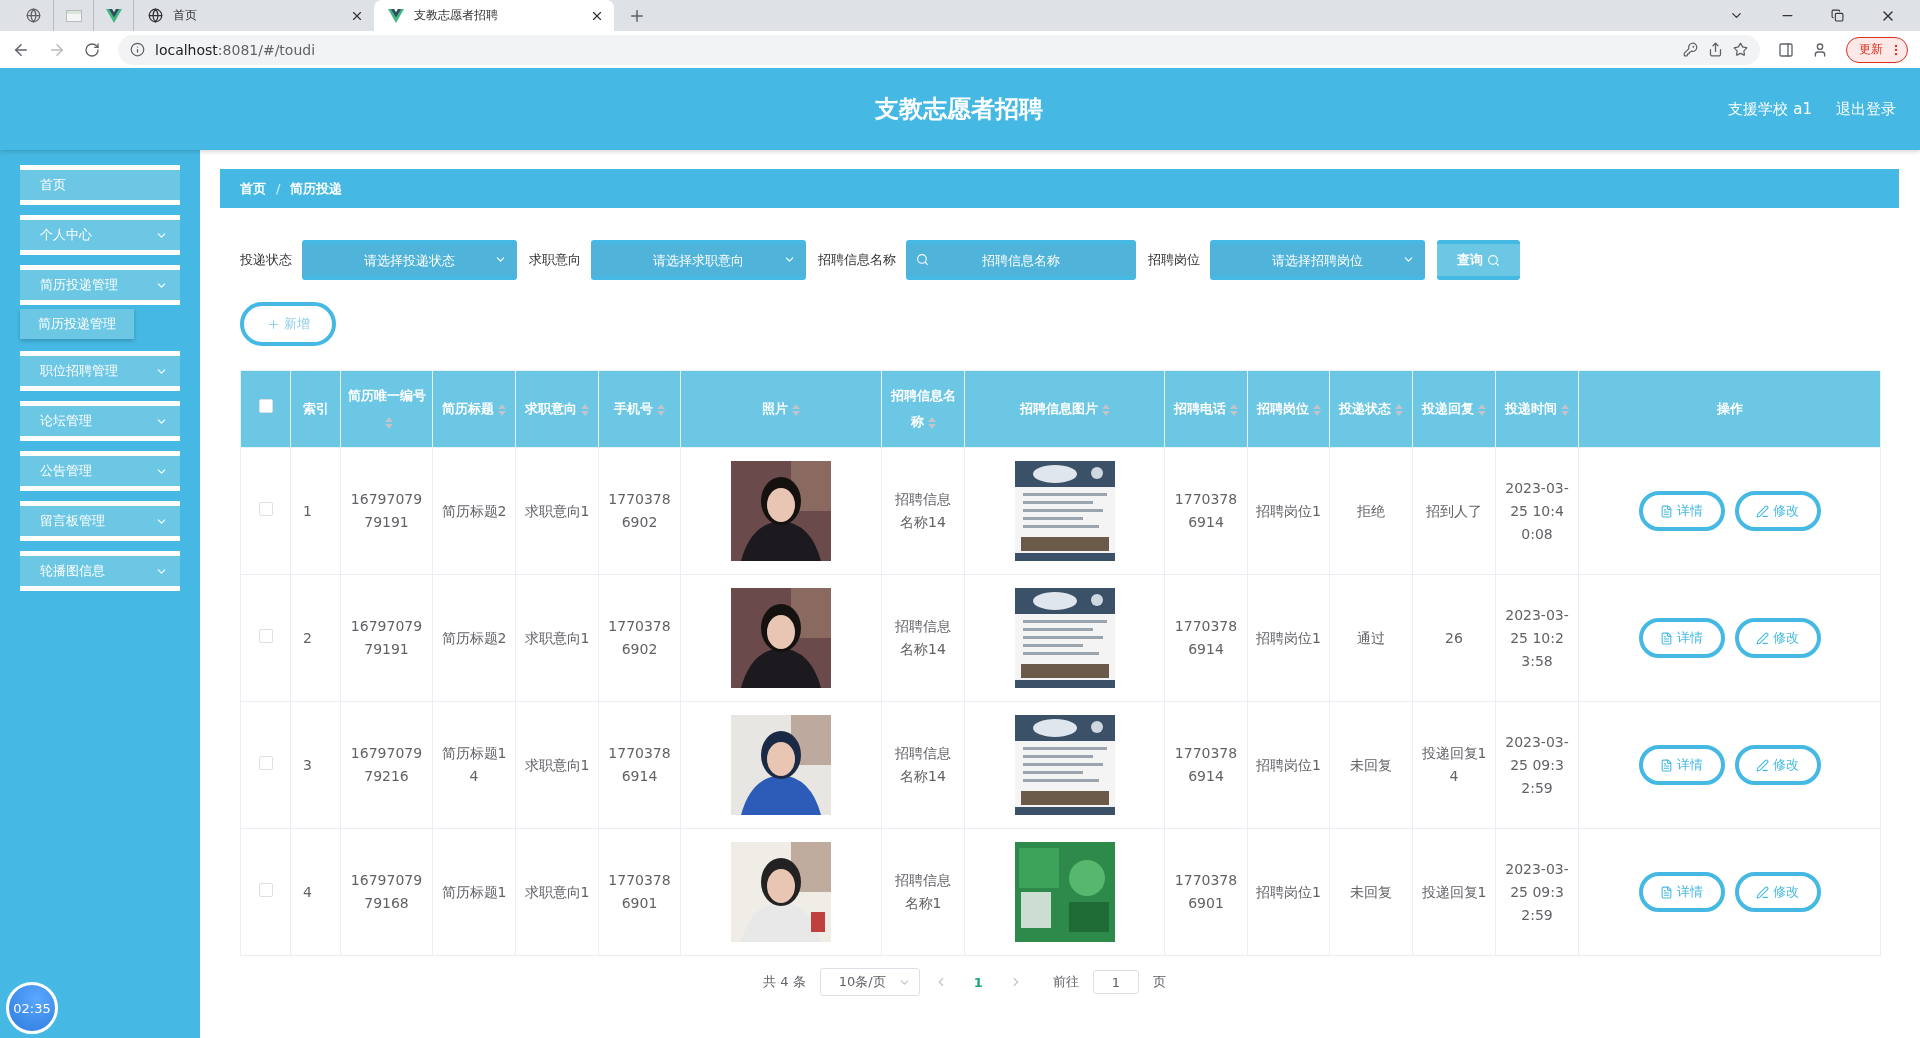 Image resolution: width=1920 pixels, height=1038 pixels. Describe the element at coordinates (316, 188) in the screenshot. I see `breadcrumb-item: 简历投递` at that location.